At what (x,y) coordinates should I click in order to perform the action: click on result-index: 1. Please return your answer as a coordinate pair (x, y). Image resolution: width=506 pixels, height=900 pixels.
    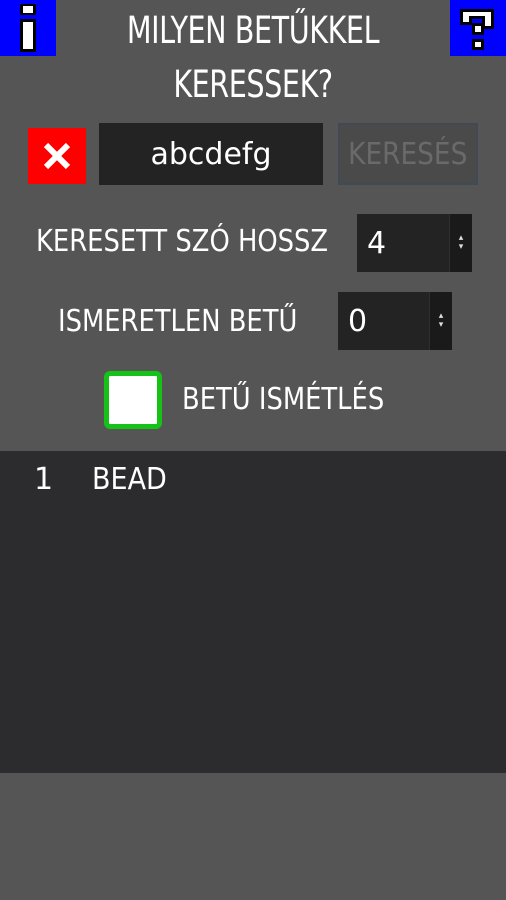
    Looking at the image, I should click on (44, 479).